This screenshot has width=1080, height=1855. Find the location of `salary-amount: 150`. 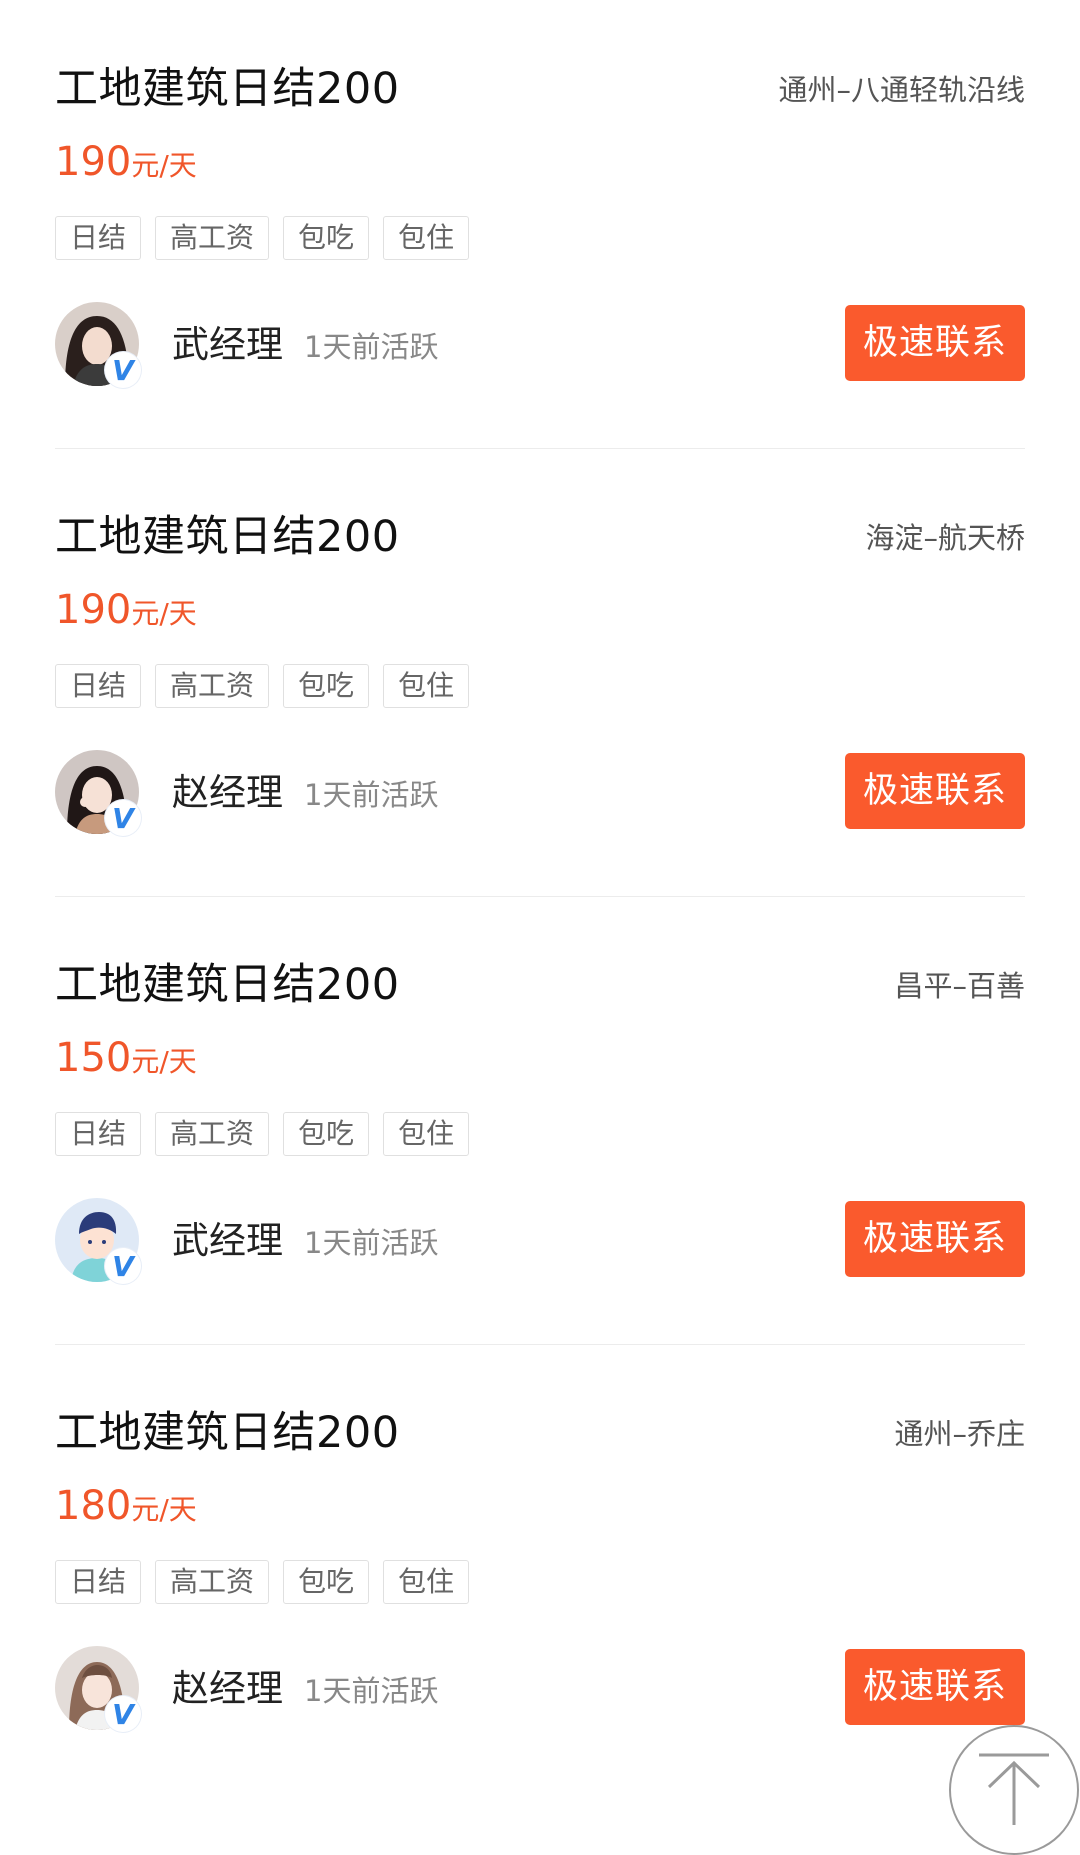

salary-amount: 150 is located at coordinates (93, 1058).